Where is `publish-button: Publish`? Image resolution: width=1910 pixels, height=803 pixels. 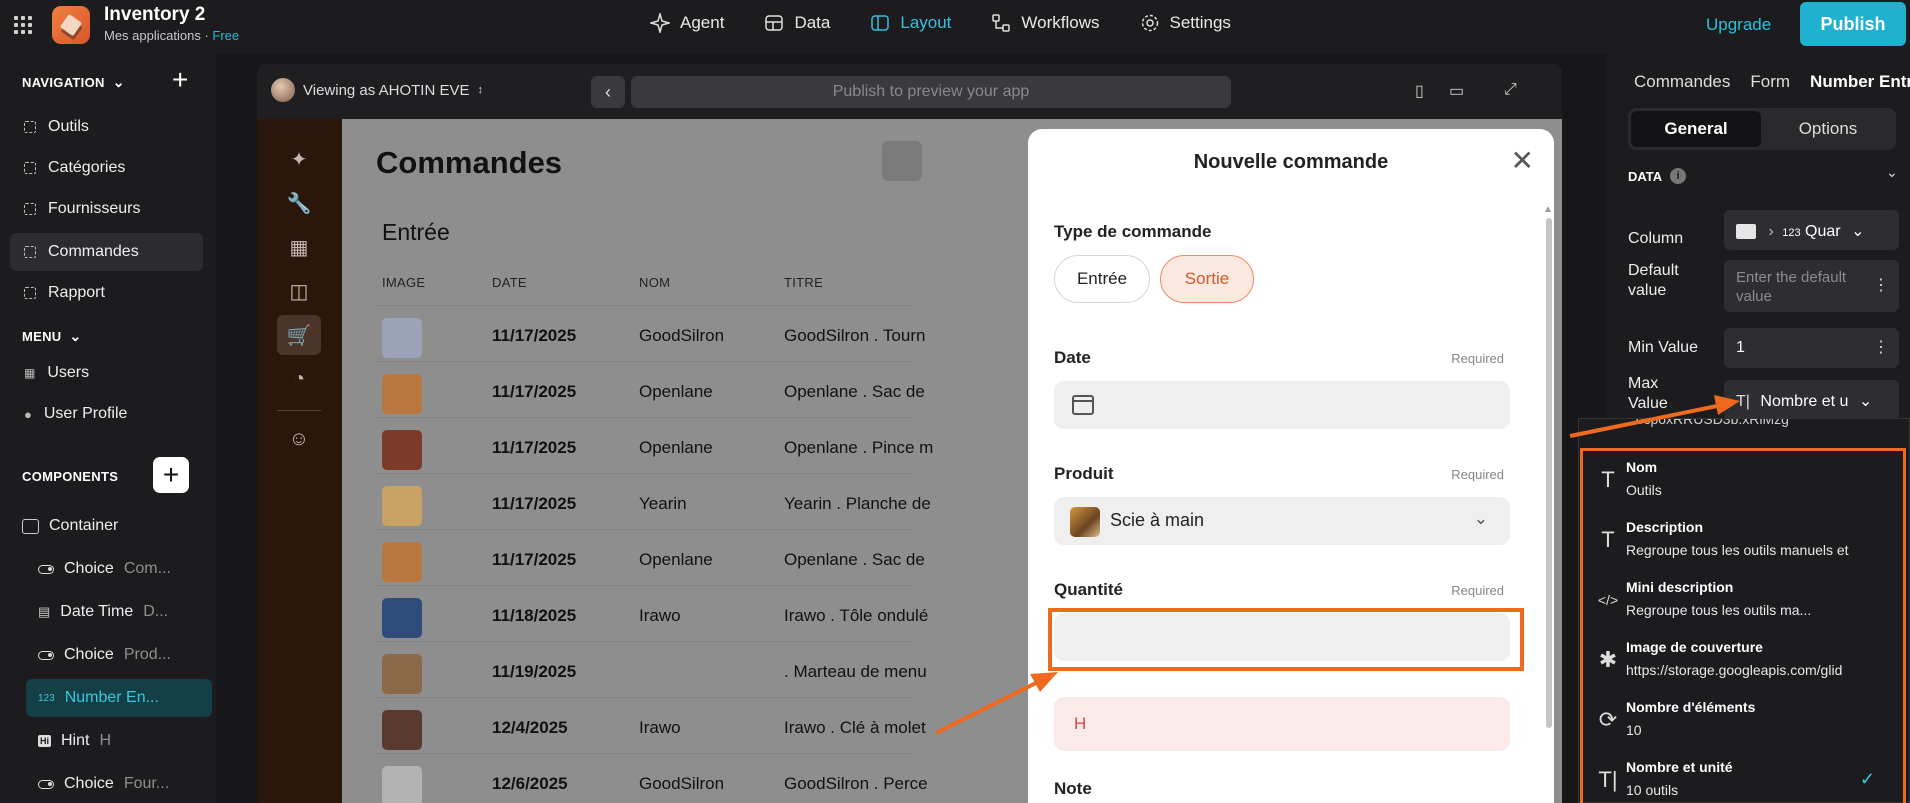
publish-button: Publish is located at coordinates (1853, 24).